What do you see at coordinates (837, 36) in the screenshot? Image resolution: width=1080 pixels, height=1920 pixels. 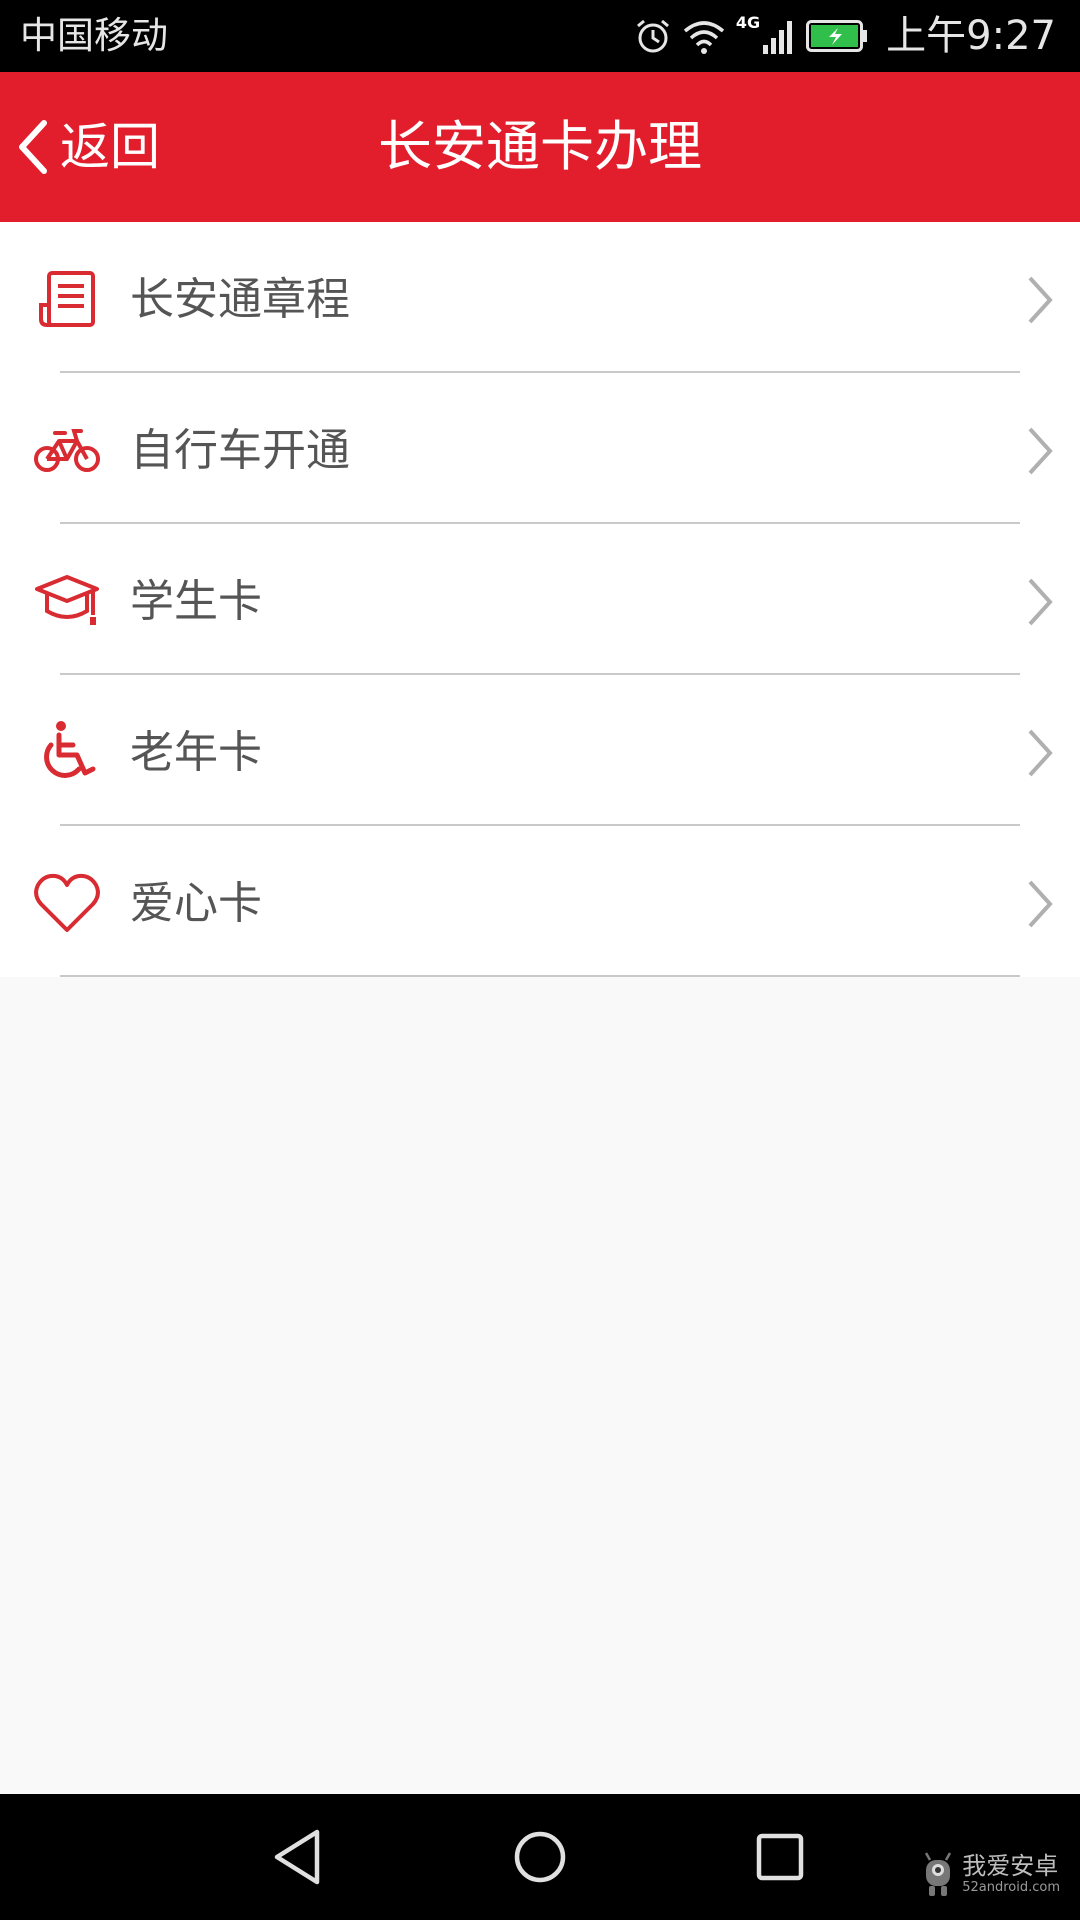 I see `battery-charging-icon` at bounding box center [837, 36].